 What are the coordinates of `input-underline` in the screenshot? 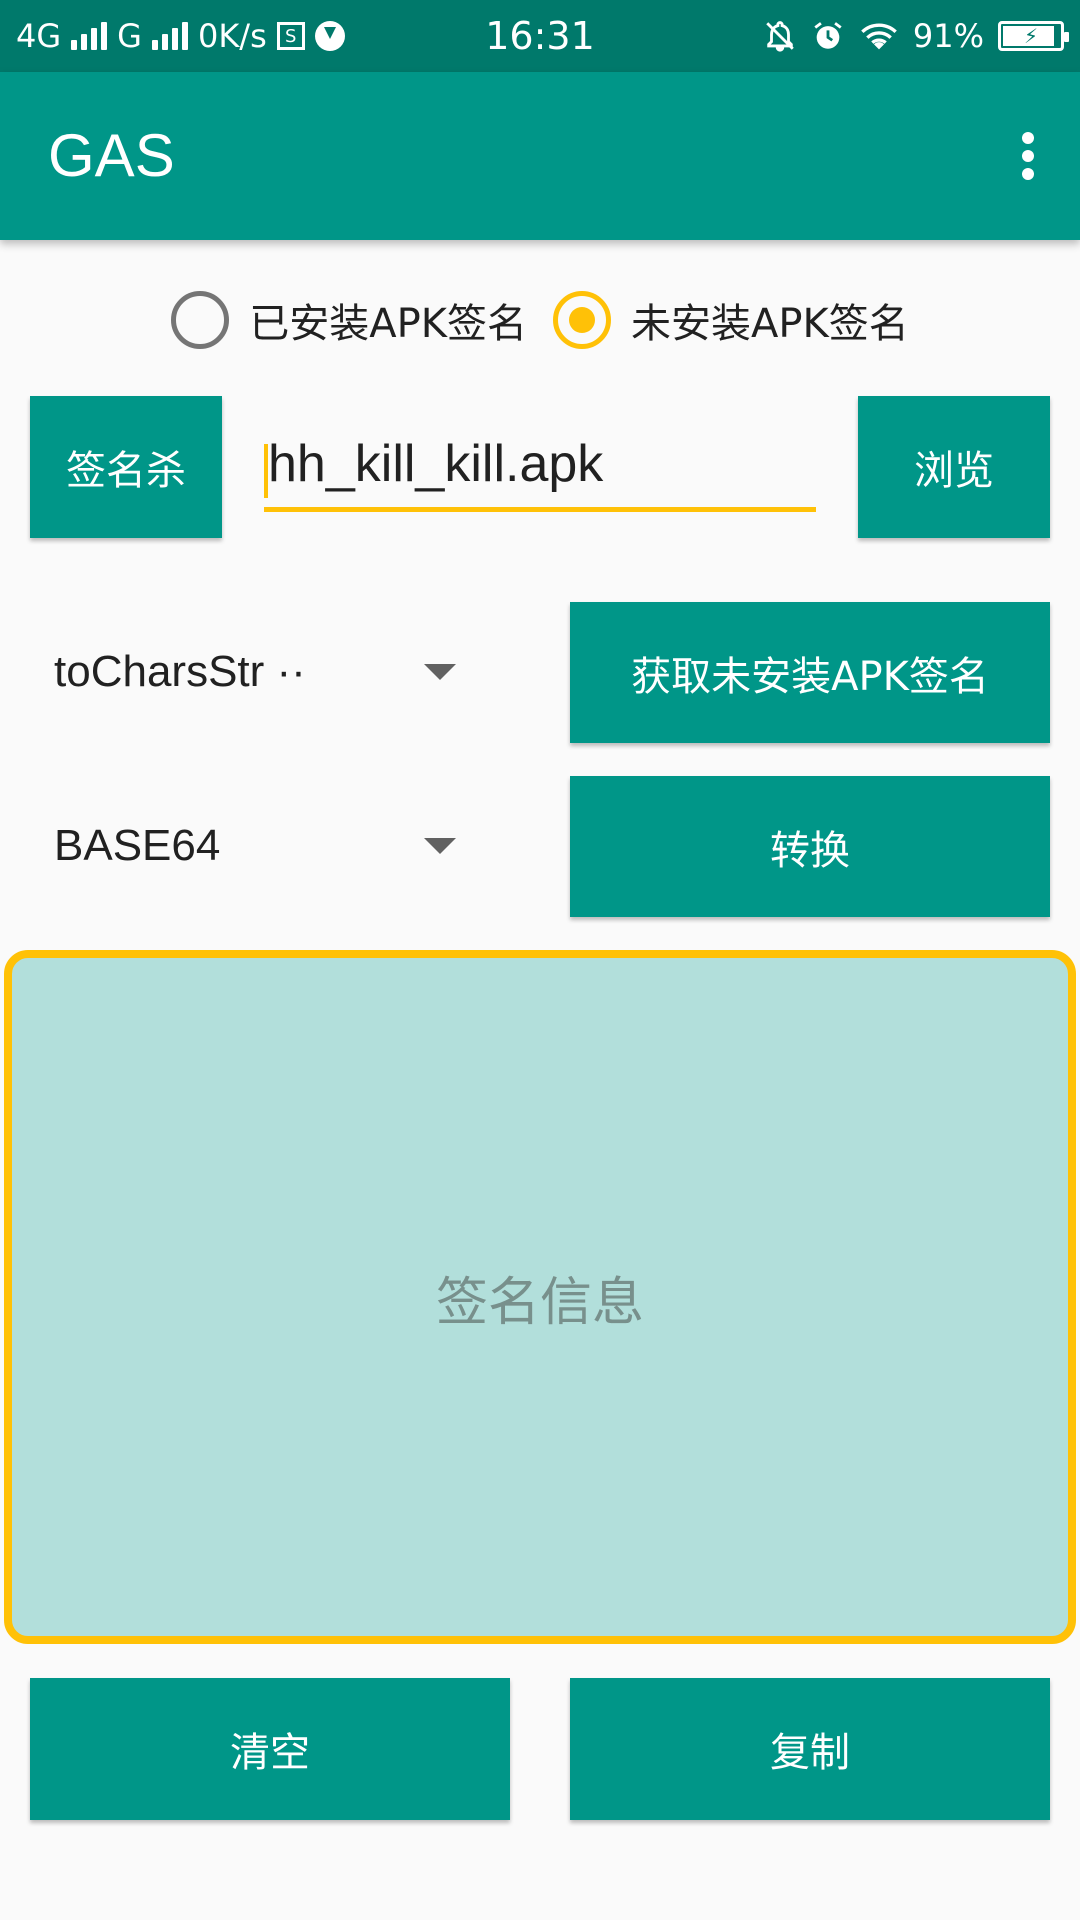 It's located at (540, 509).